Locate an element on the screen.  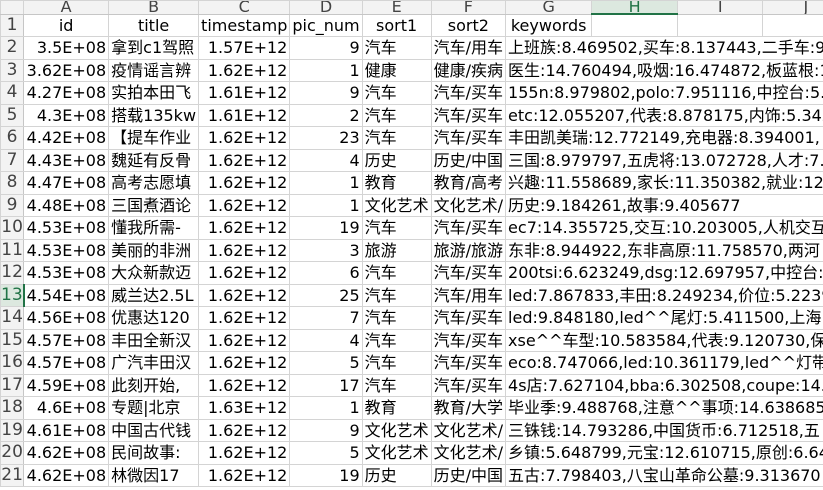
column-header-j: J is located at coordinates (792, 7).